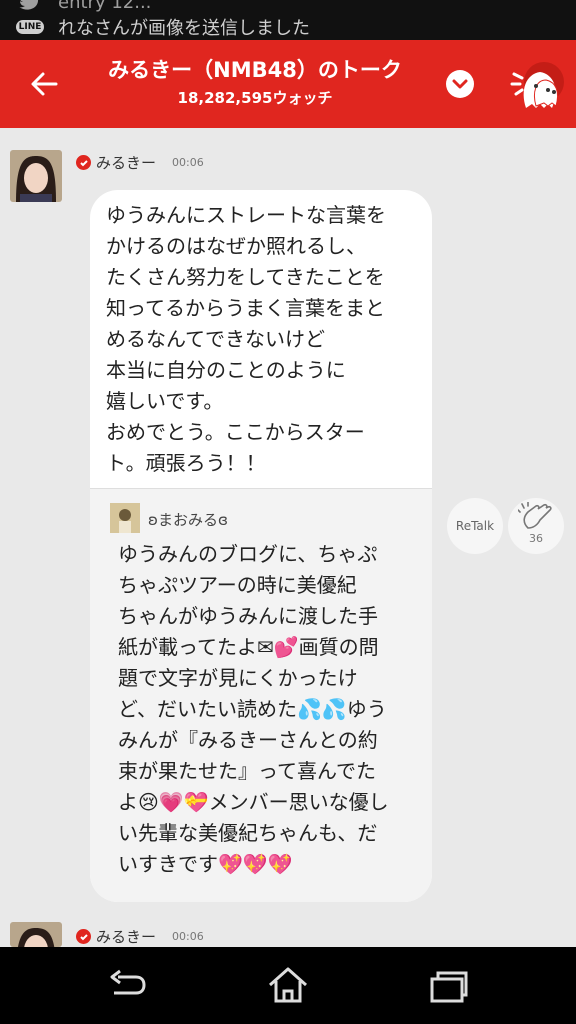  Describe the element at coordinates (536, 538) in the screenshot. I see `clap-count: 36` at that location.